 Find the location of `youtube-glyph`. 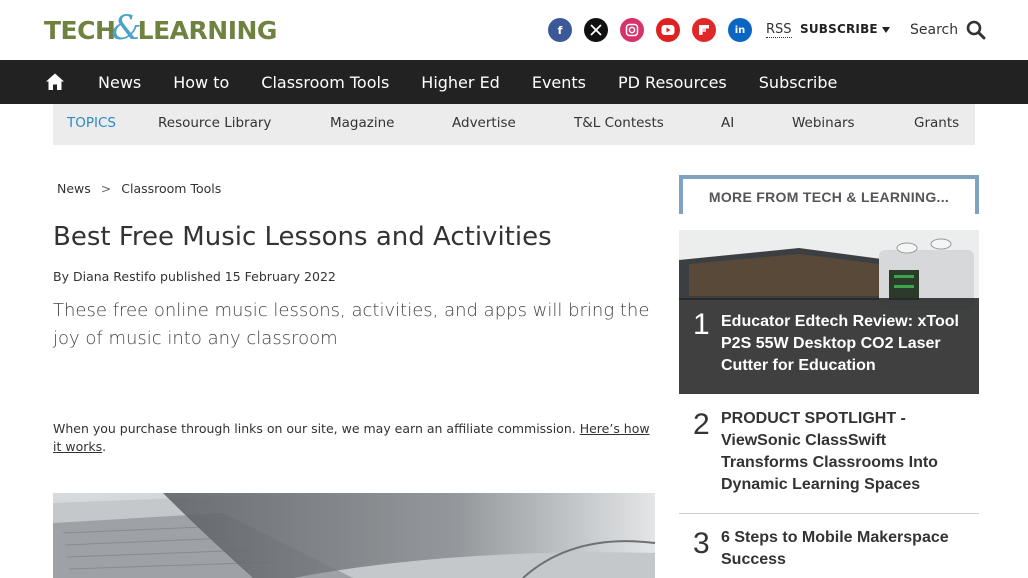

youtube-glyph is located at coordinates (668, 30).